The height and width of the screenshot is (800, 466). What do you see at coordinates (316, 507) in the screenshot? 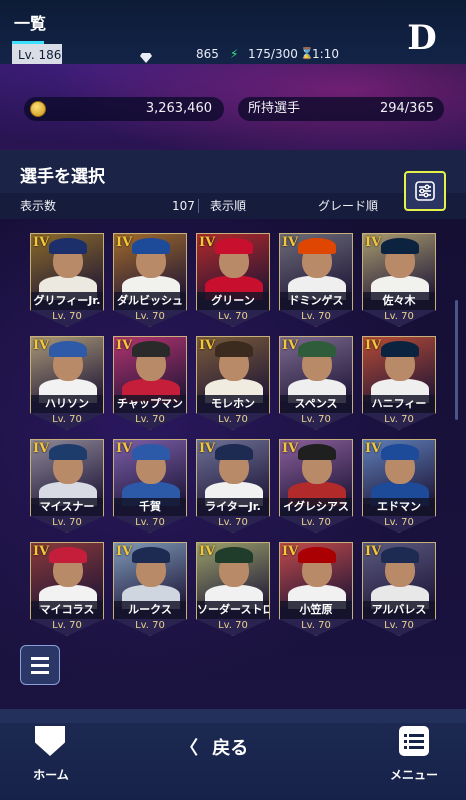
I see `player-name: イグレシアス` at bounding box center [316, 507].